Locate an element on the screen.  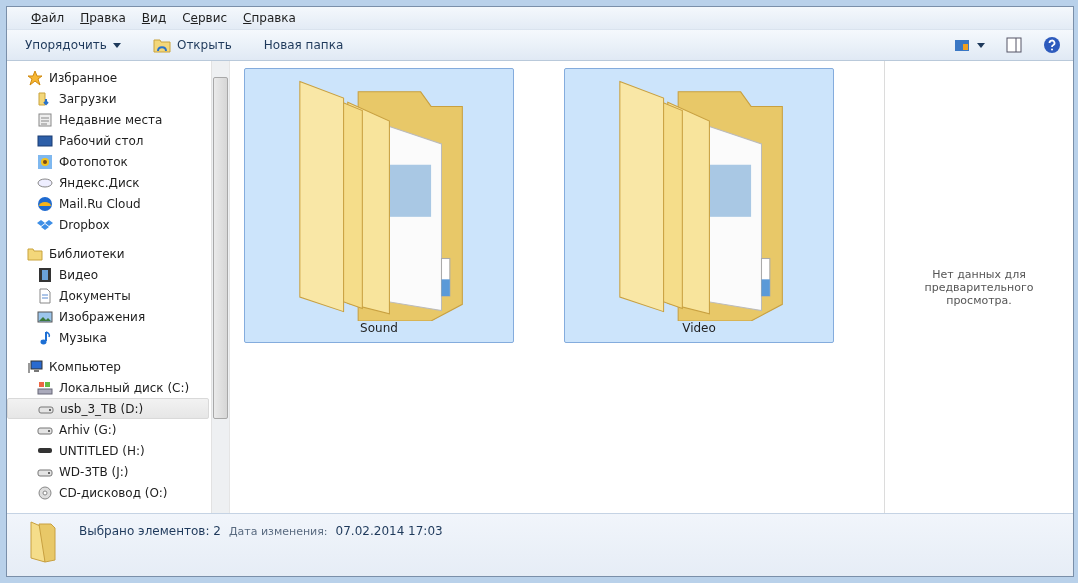
nav-item: Видео is located at coordinates (108, 274).